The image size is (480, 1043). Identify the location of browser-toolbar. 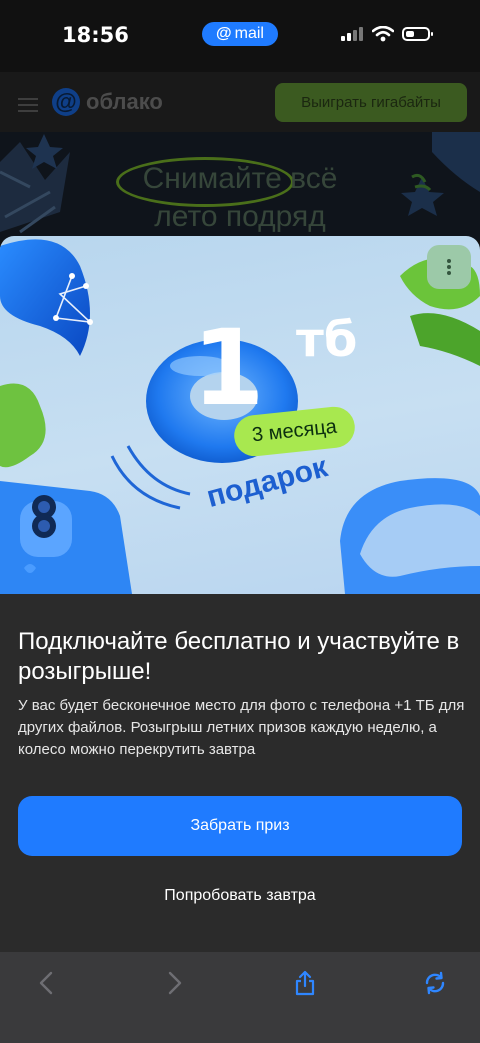
(240, 997).